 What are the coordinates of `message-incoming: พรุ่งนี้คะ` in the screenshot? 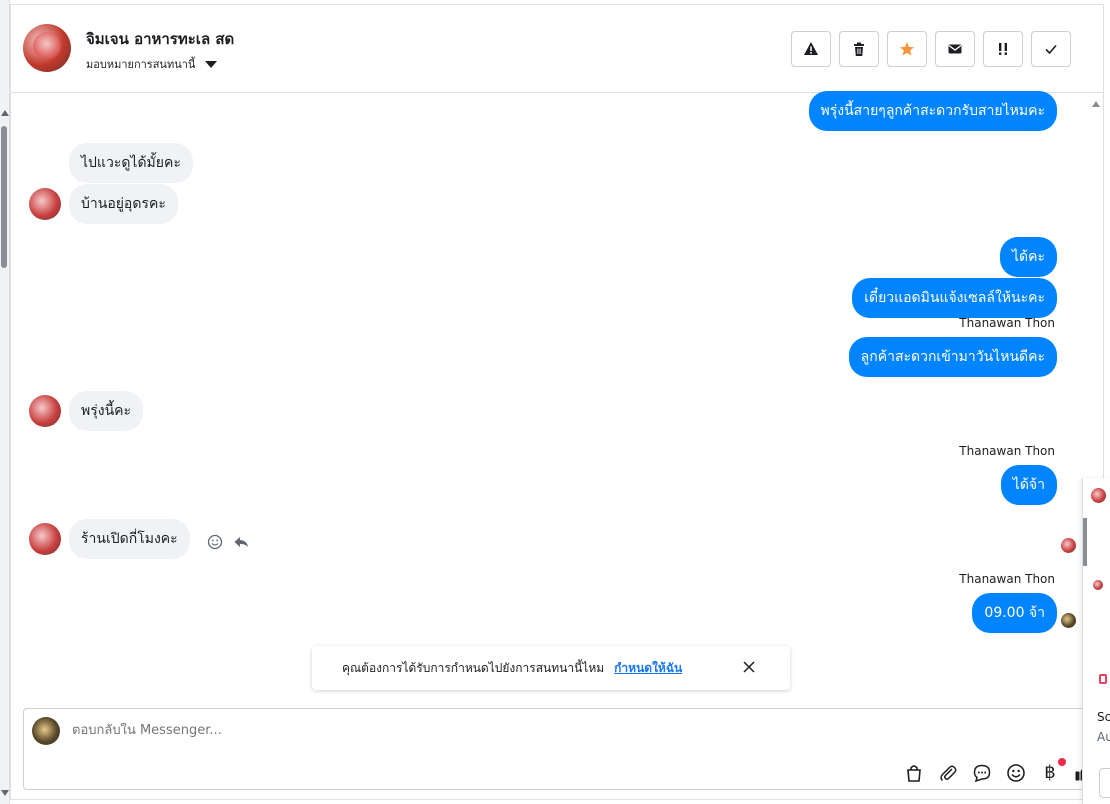 It's located at (86, 411).